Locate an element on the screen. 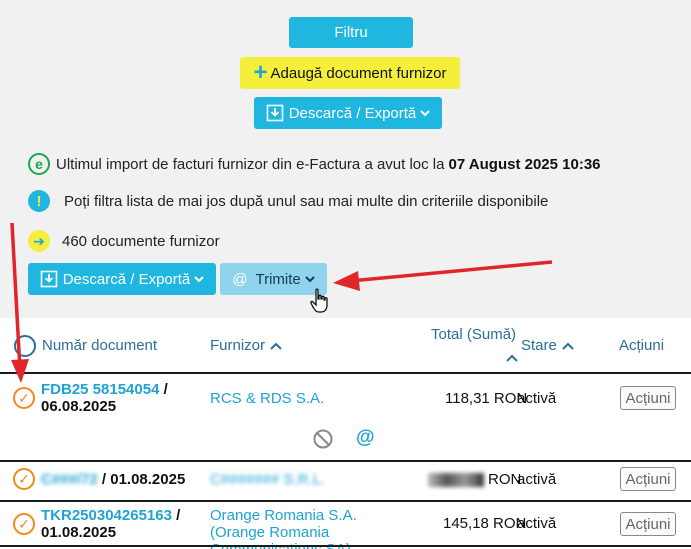  annotation-arrowhead-horizontal is located at coordinates (346, 281).